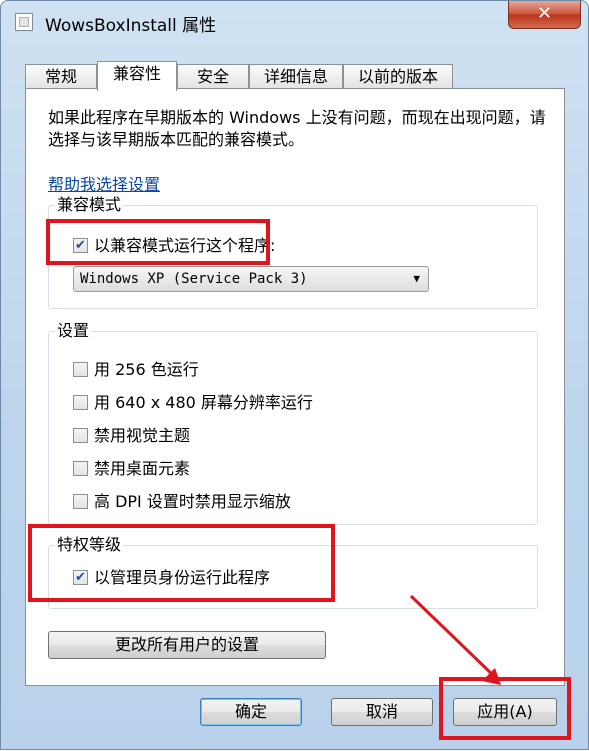  I want to click on annotation-arrow-icon, so click(455, 639).